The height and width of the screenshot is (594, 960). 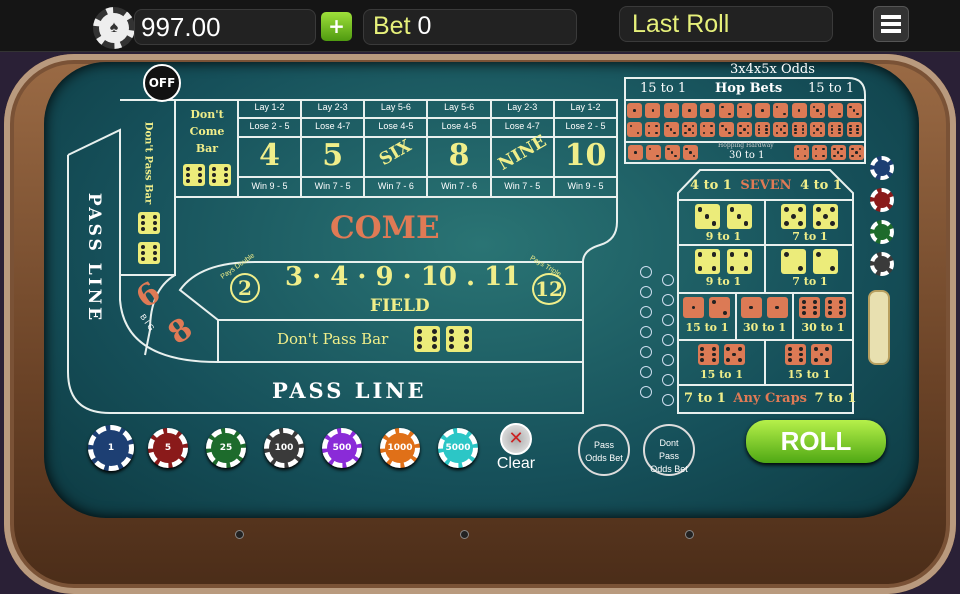 I want to click on hop-bets-title: Hop Bets, so click(x=749, y=88).